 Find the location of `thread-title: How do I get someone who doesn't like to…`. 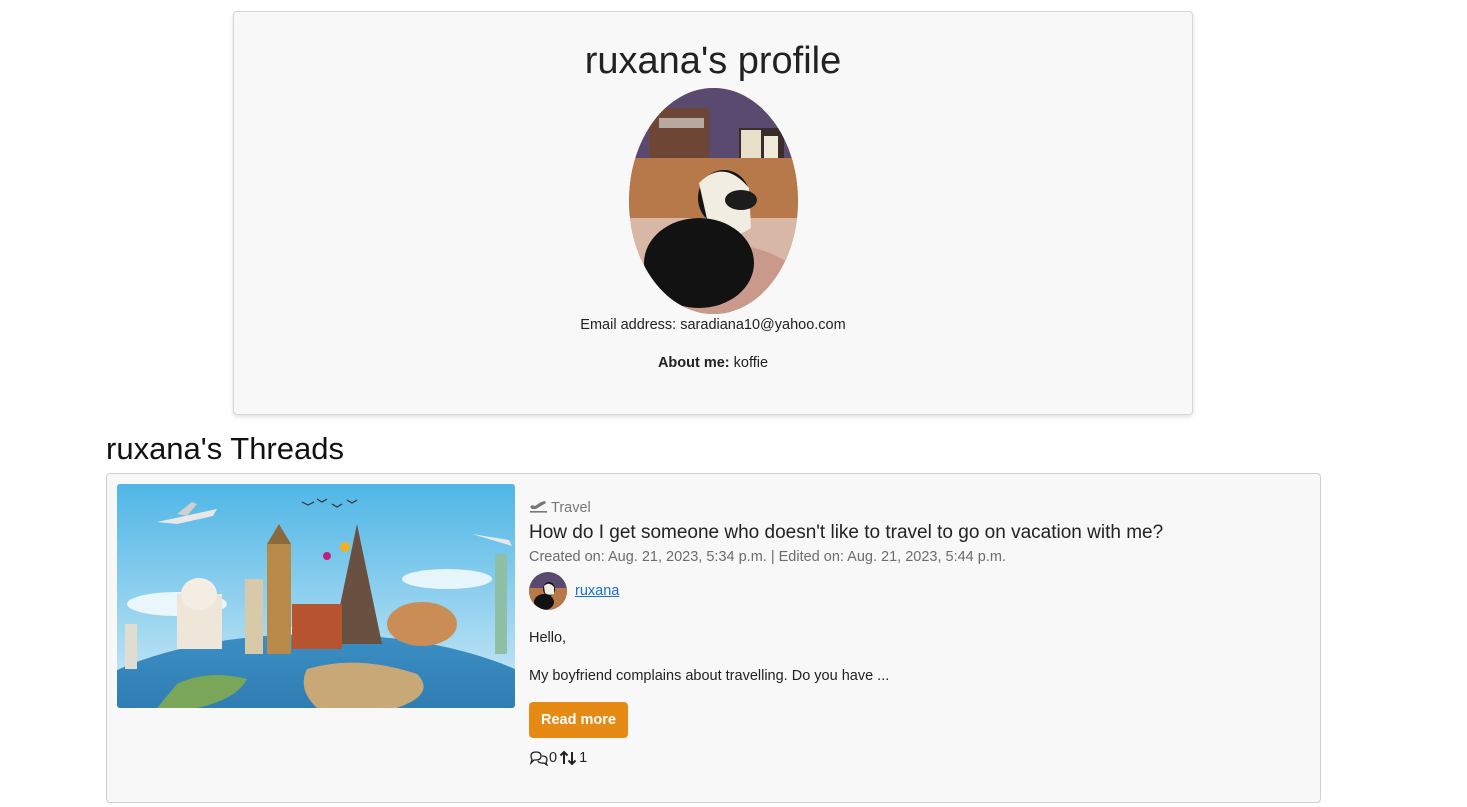

thread-title: How do I get someone who doesn't like to… is located at coordinates (914, 533).